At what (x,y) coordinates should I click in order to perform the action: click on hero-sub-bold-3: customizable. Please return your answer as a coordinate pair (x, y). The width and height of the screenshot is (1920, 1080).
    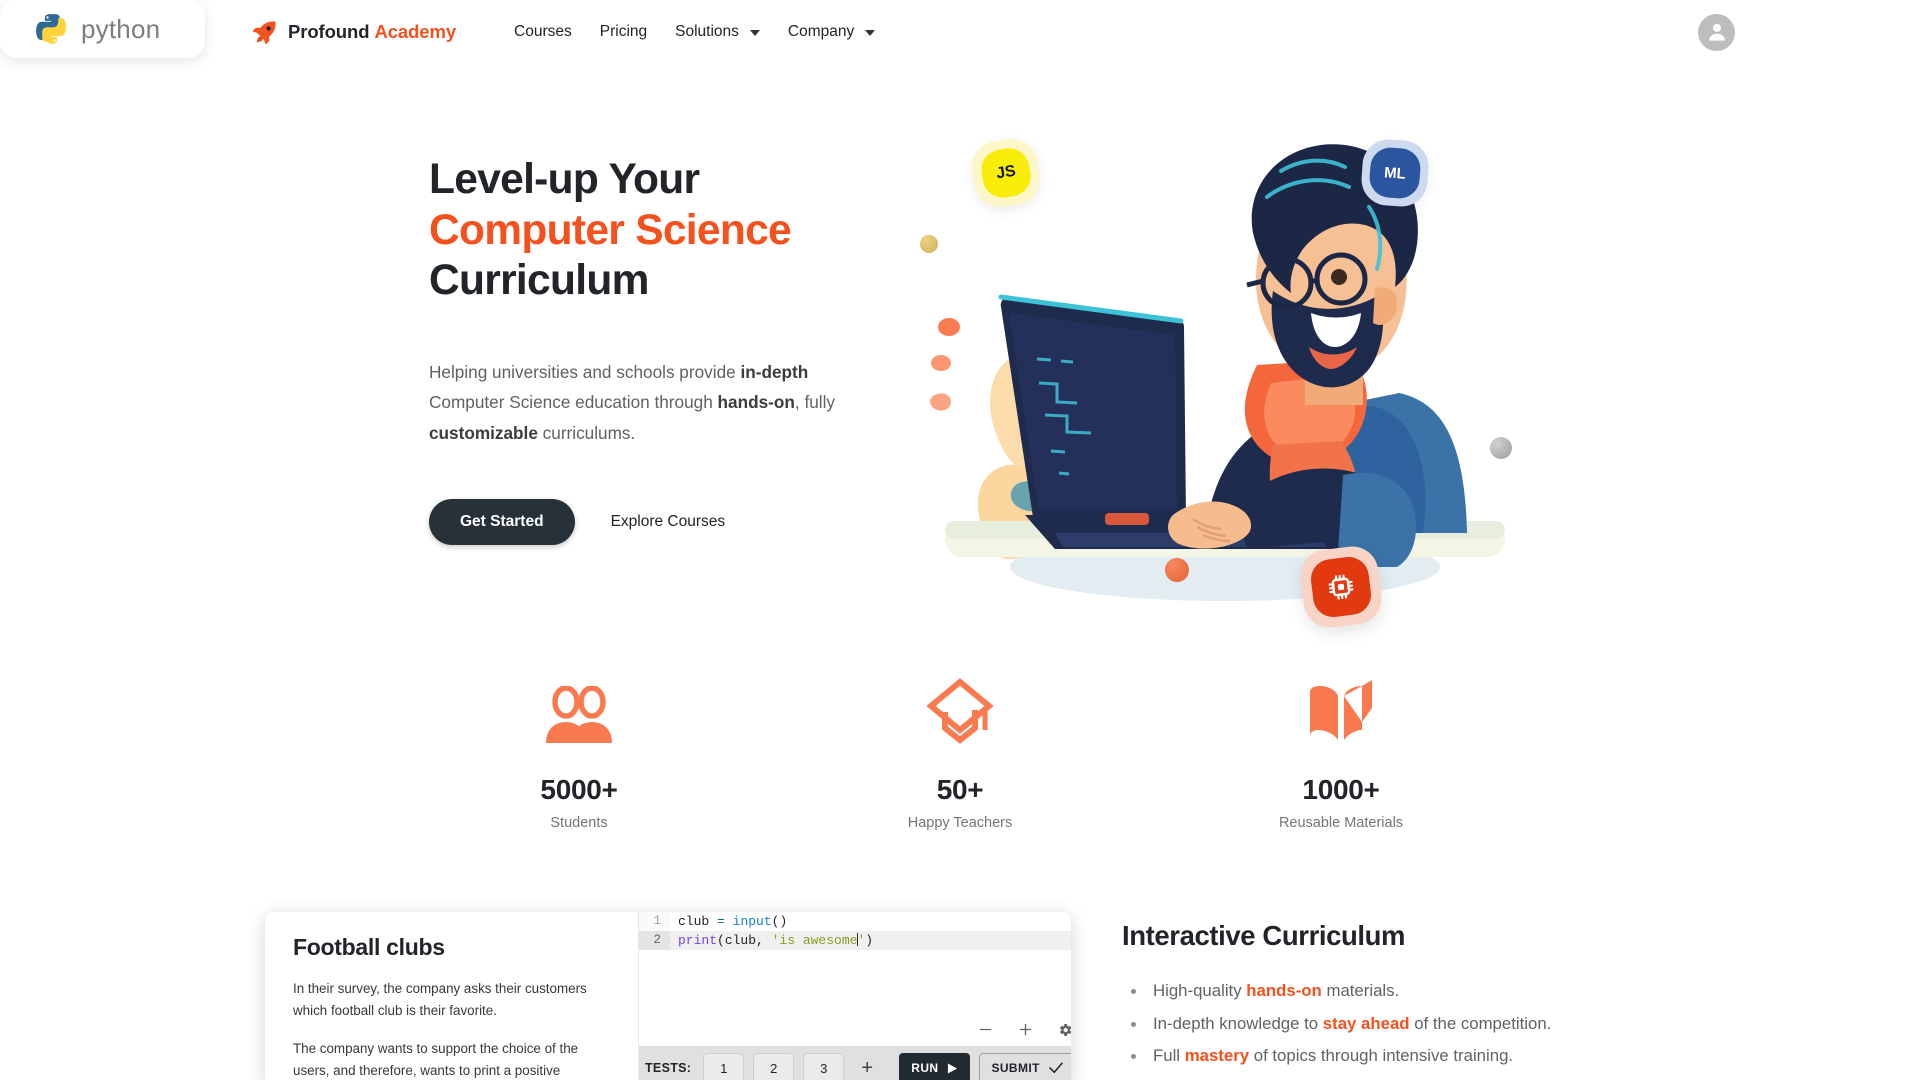
    Looking at the image, I should click on (483, 432).